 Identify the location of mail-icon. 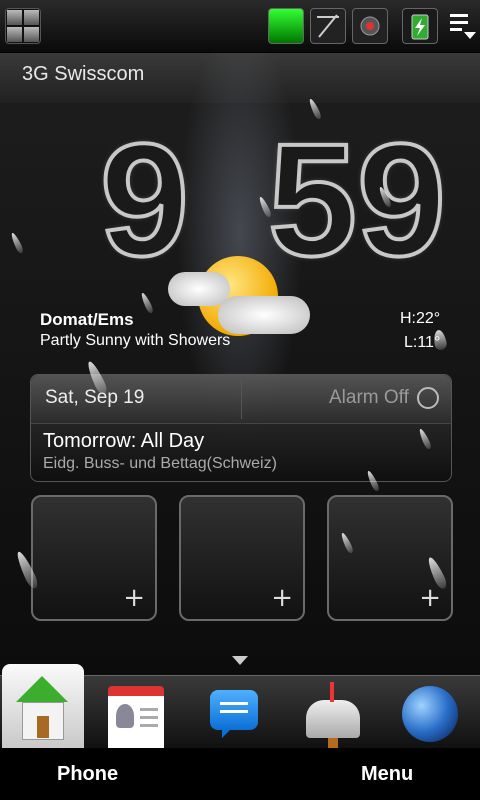
(333, 716).